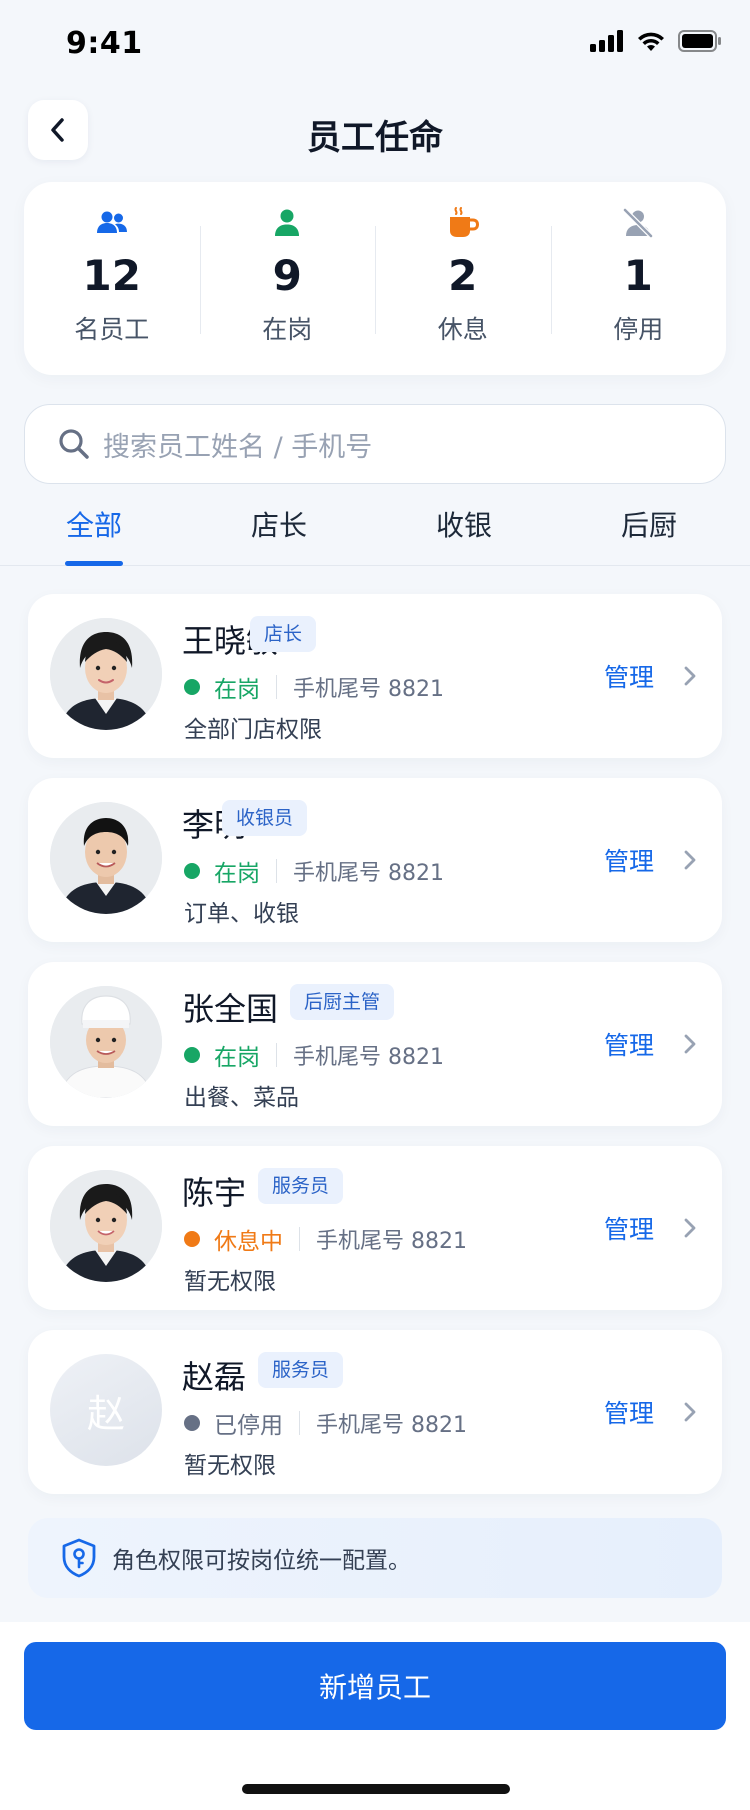 The image size is (750, 1810). What do you see at coordinates (112, 223) in the screenshot?
I see `users-icon` at bounding box center [112, 223].